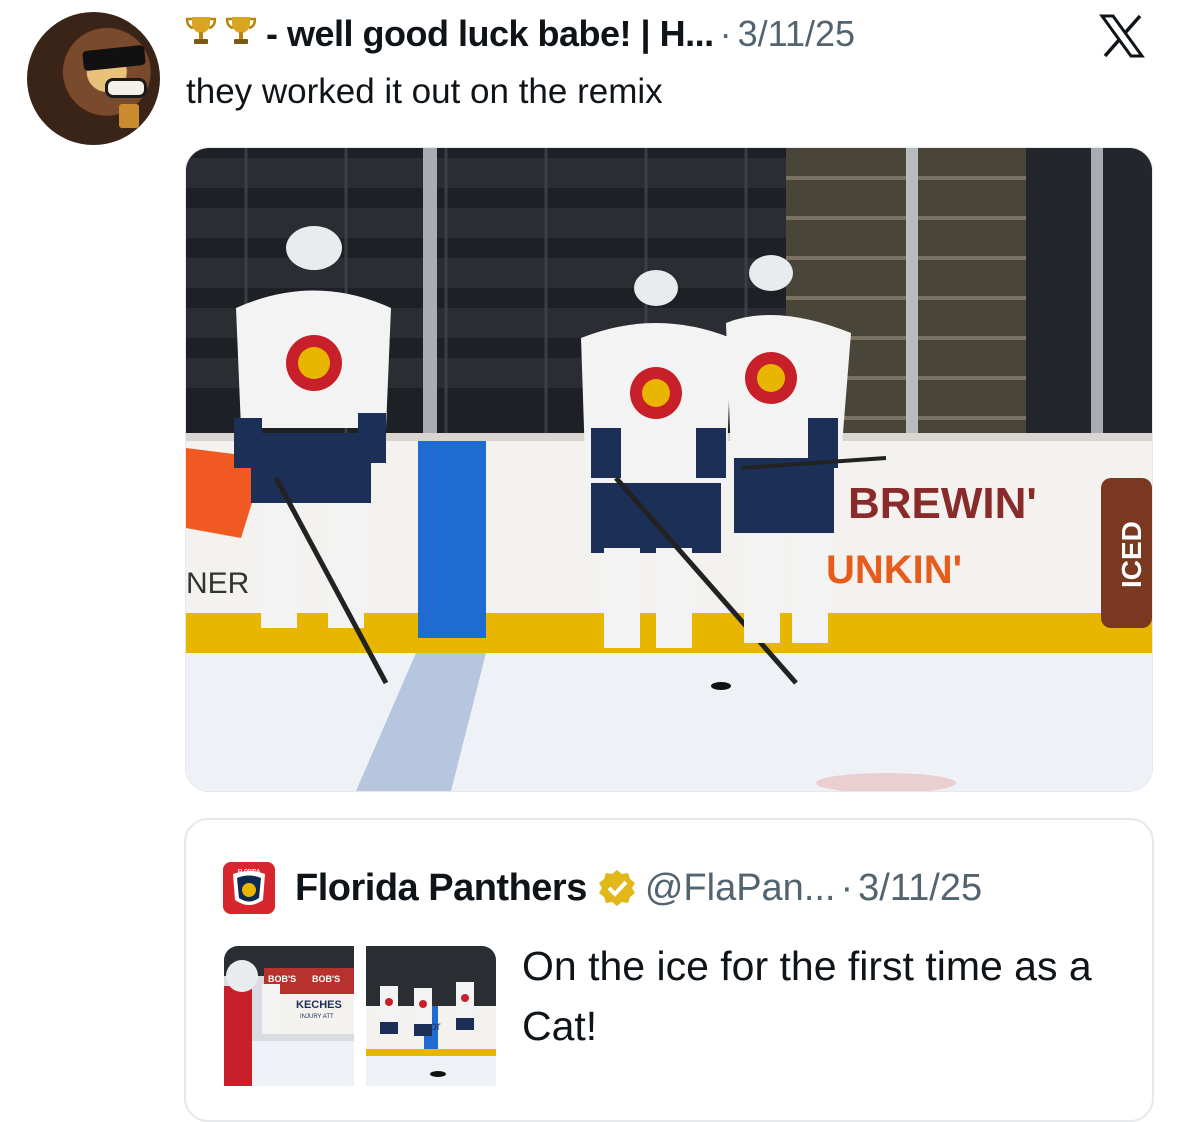 The width and height of the screenshot is (1179, 1122). I want to click on thumb1-text-4: INJURY ATT, so click(317, 1017).